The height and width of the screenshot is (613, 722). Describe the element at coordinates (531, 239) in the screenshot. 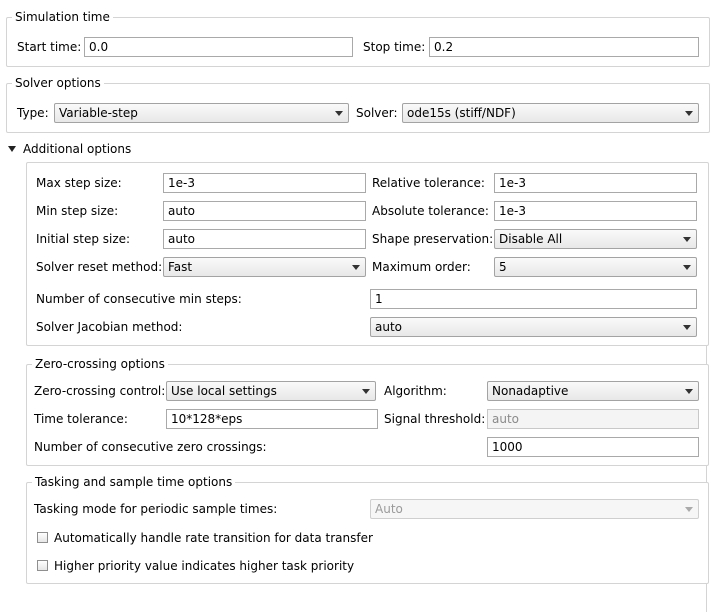

I see `shape-preservation-value: Disable All` at that location.